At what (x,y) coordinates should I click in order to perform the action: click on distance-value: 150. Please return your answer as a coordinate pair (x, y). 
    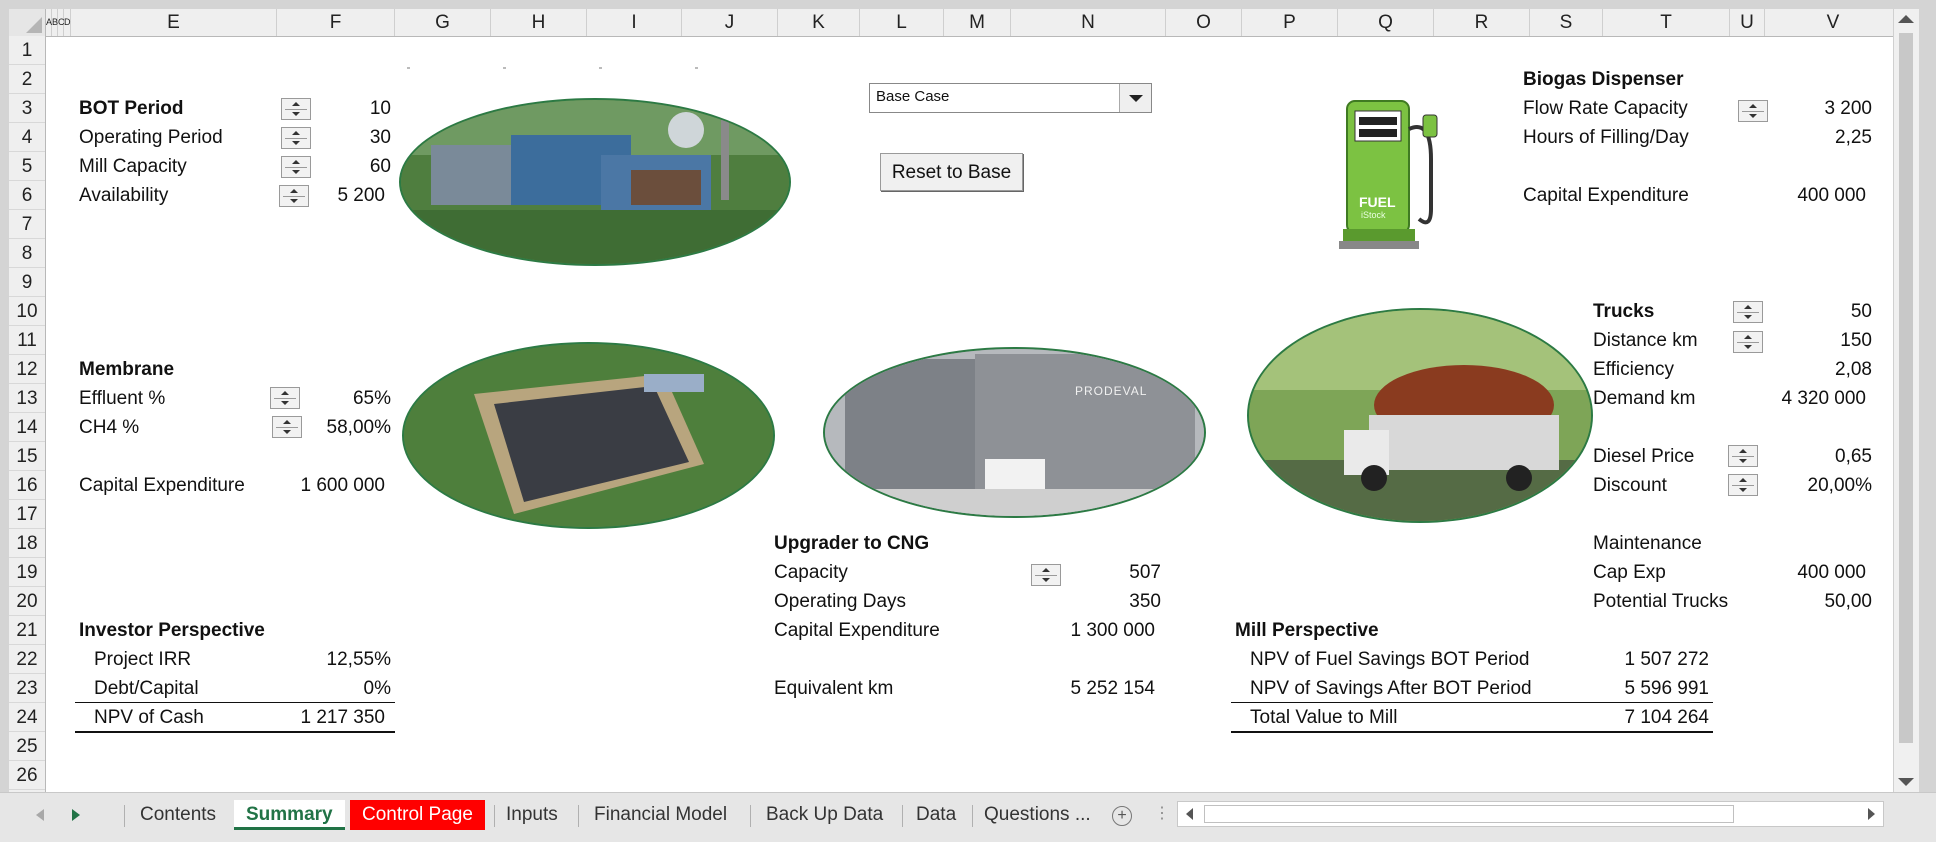
    Looking at the image, I should click on (1820, 341).